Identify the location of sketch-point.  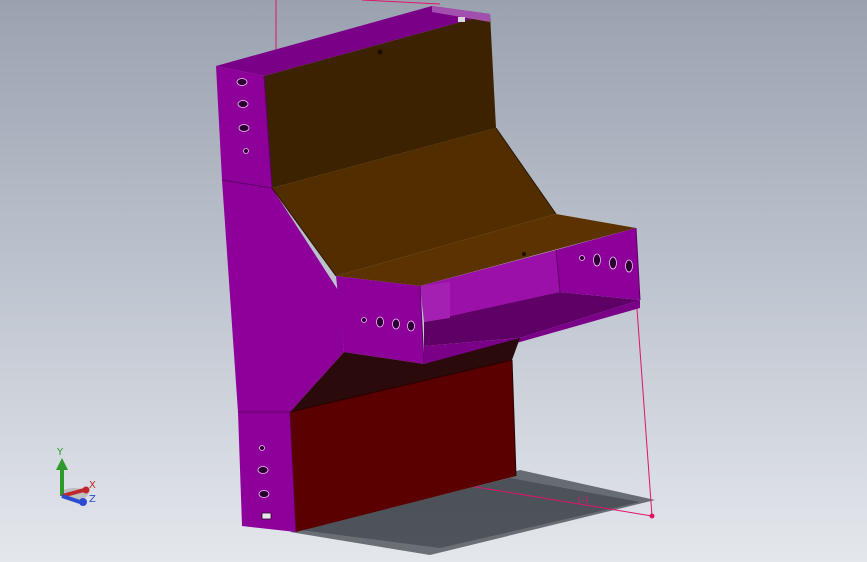
(652, 516).